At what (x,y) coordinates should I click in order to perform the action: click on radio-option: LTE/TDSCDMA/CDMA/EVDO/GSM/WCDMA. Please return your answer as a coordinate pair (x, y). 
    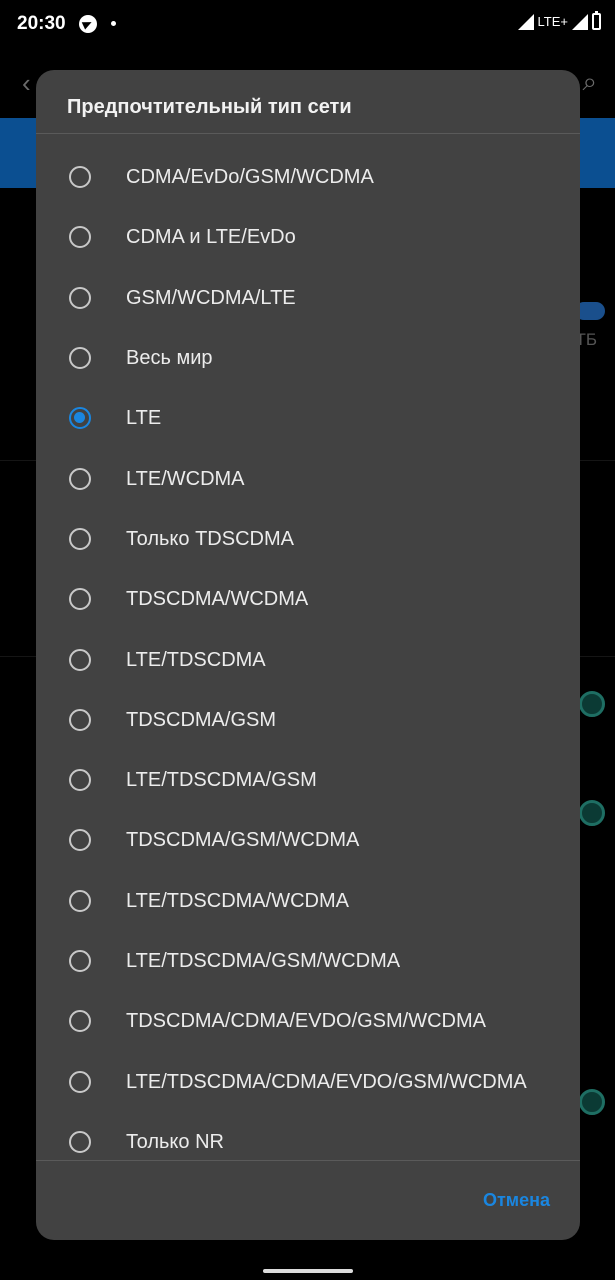
    Looking at the image, I should click on (308, 1081).